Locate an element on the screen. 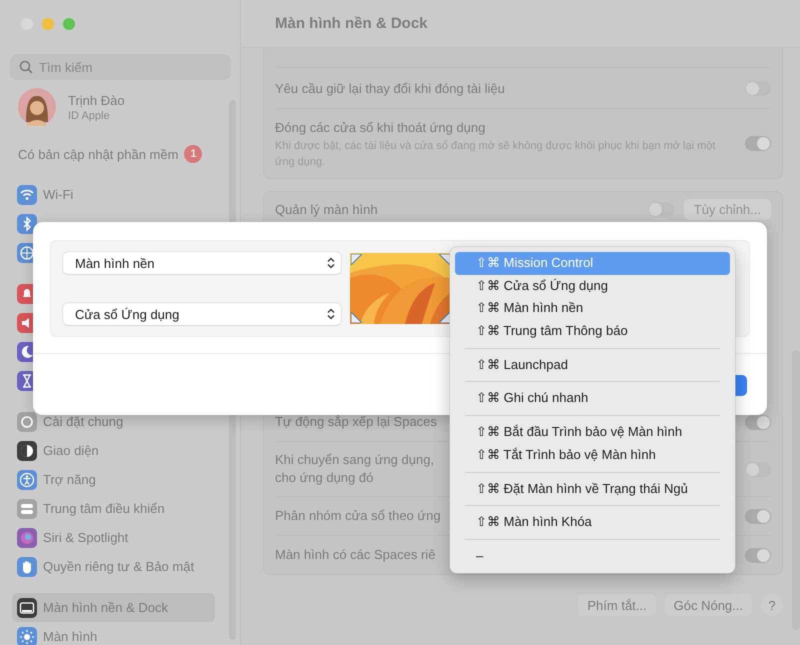  setting-label: Yêu cầu giữ lại thay đổi khi đóng tài liệu is located at coordinates (390, 89).